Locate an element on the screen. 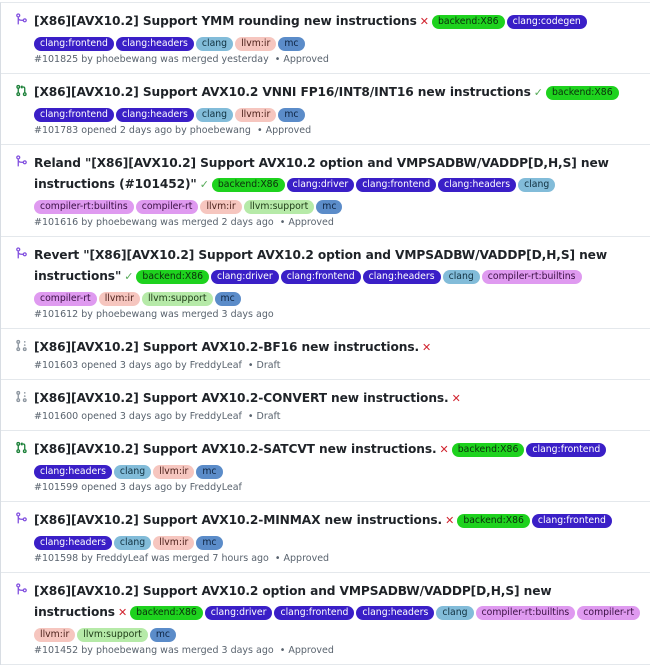 The image size is (650, 665). pr-meta-text: by phoebewang was merged 2 days ago is located at coordinates (177, 222).